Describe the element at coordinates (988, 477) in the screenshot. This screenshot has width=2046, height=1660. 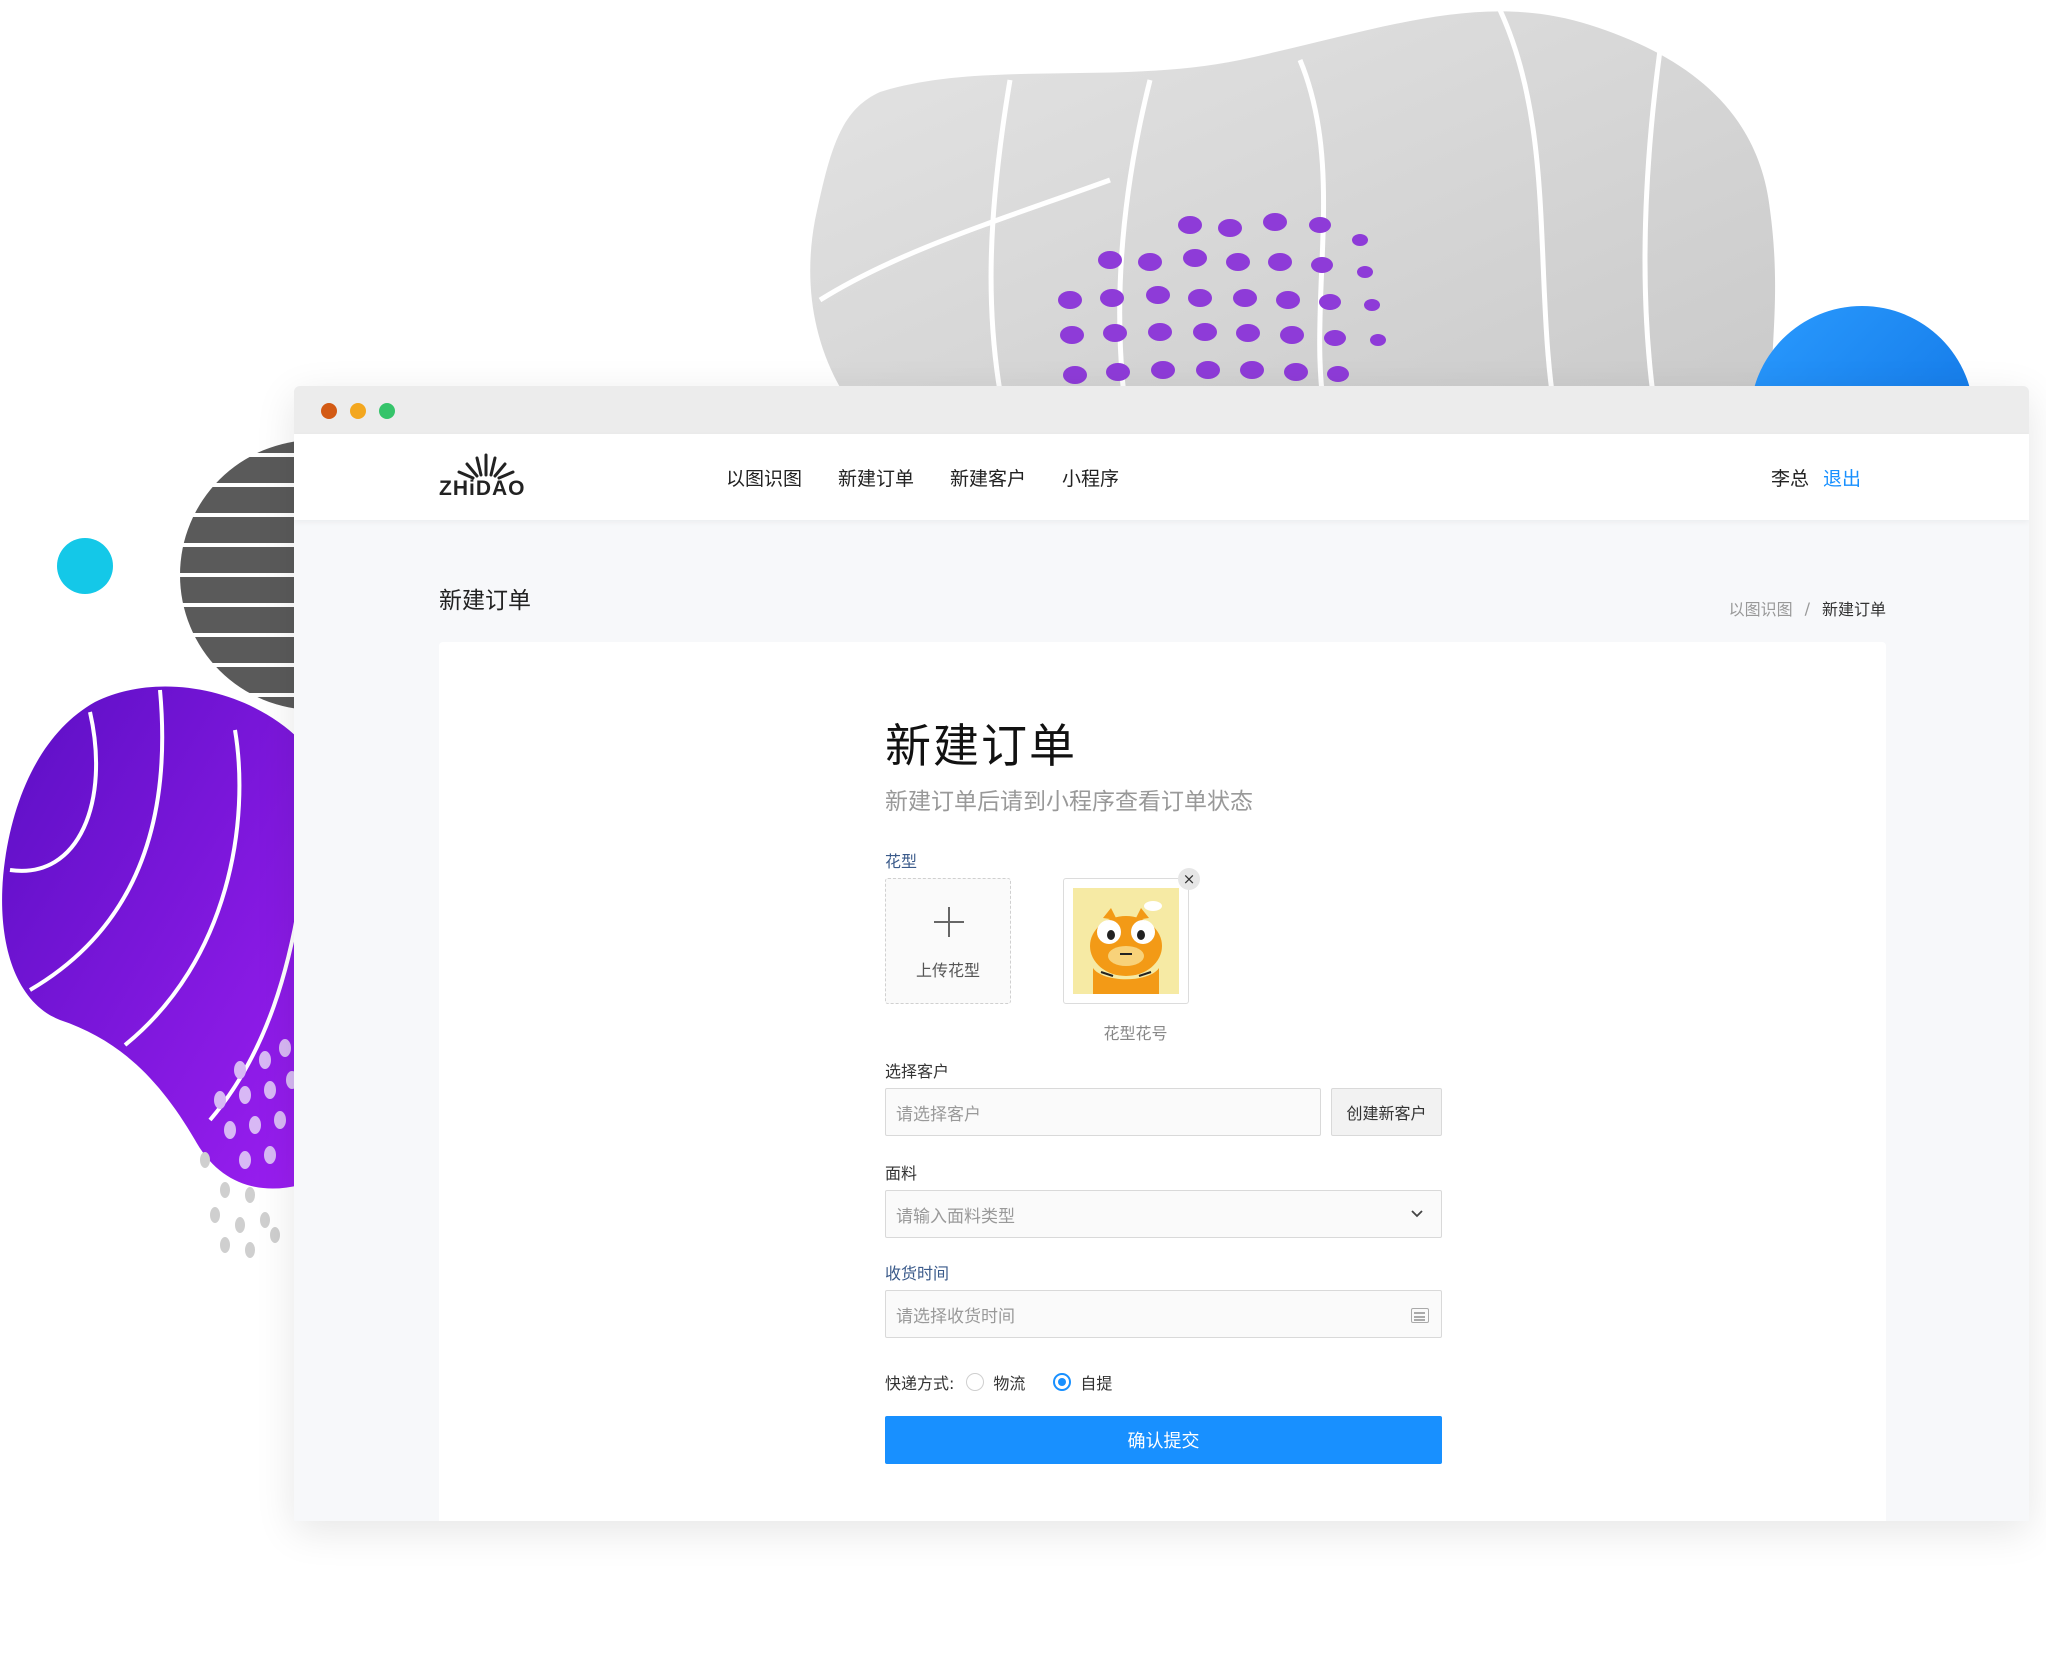
I see `nav-item-new-customer: 新建客户` at that location.